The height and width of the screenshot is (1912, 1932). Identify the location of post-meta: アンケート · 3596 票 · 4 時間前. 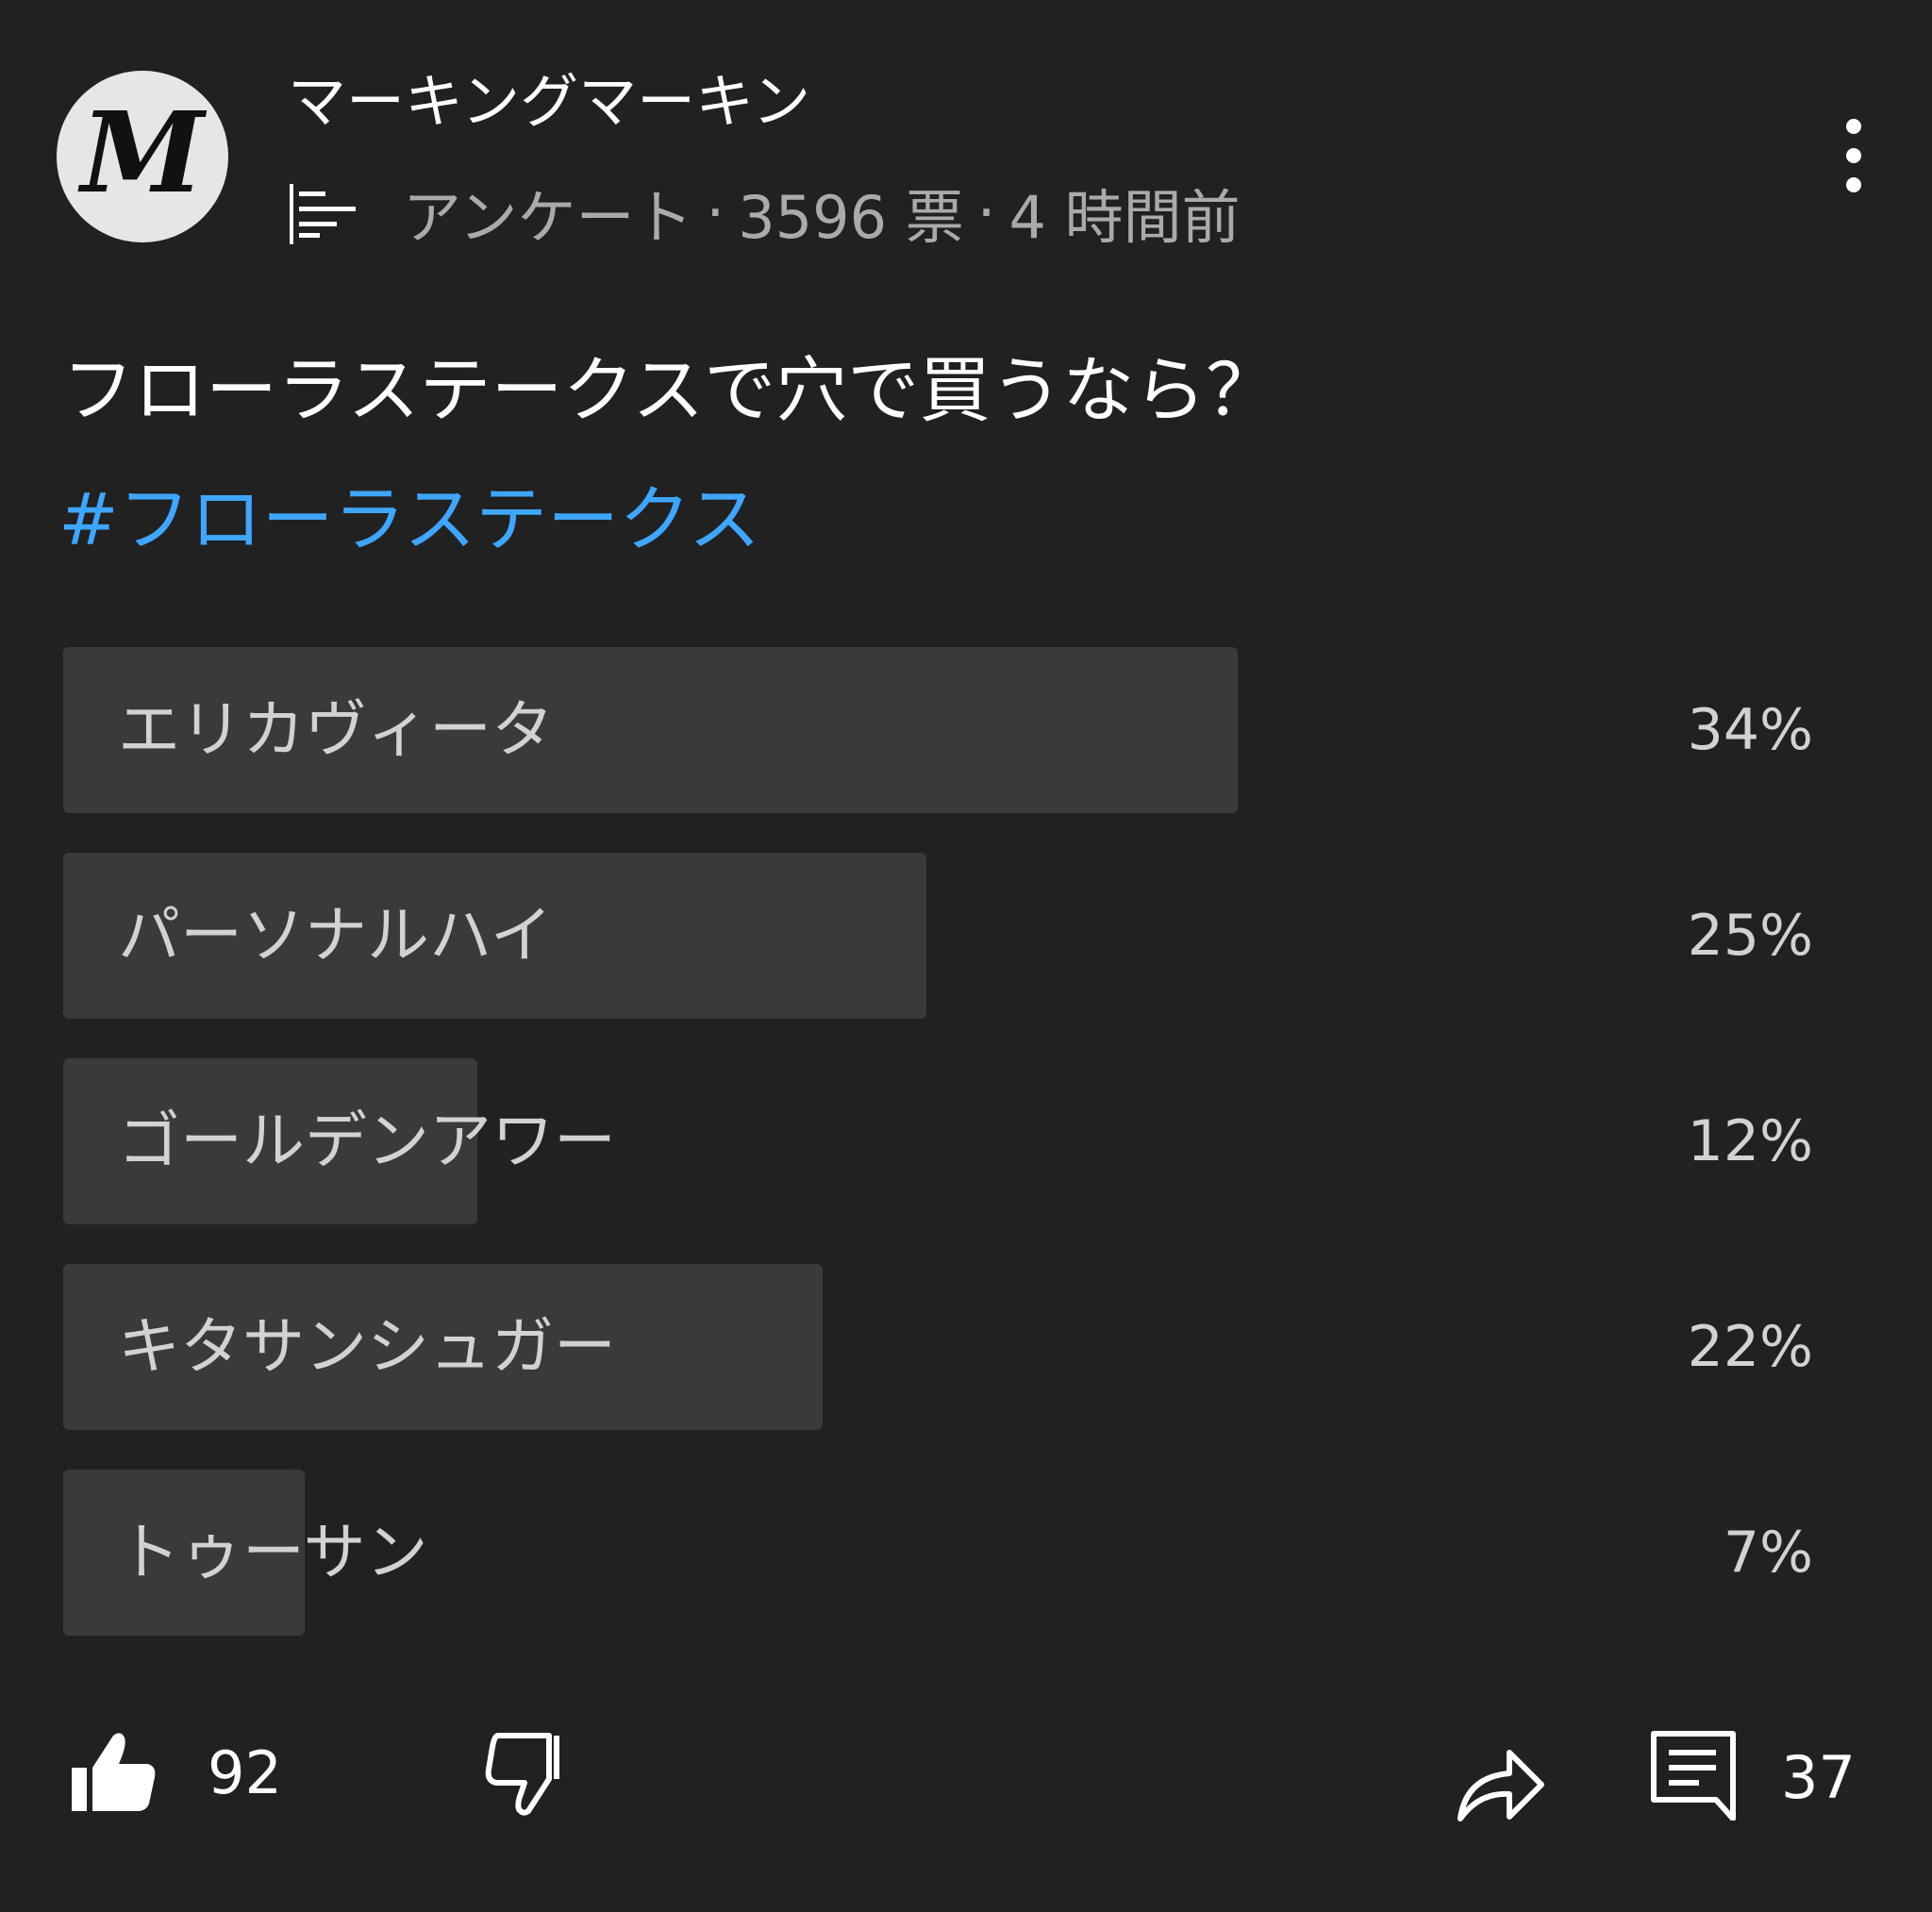
(764, 213).